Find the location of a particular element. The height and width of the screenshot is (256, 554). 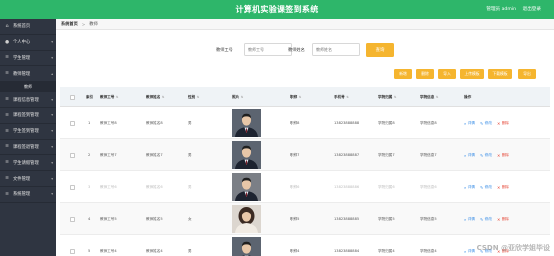

cell-phone: 13823888887 is located at coordinates (347, 155).